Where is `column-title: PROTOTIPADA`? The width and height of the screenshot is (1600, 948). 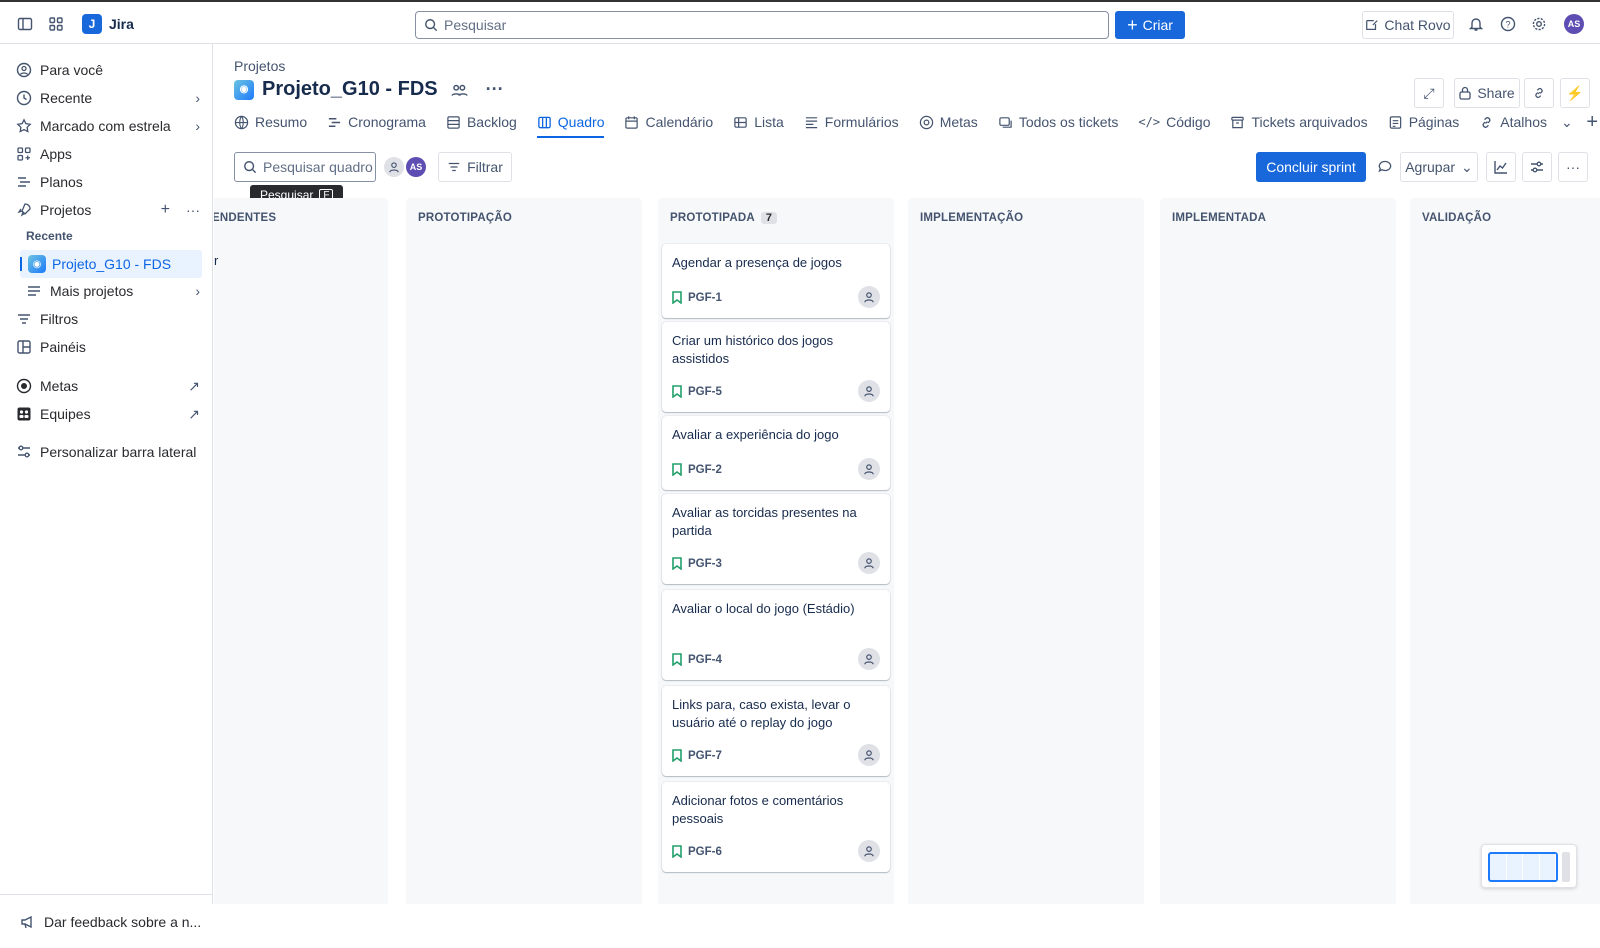
column-title: PROTOTIPADA is located at coordinates (712, 218).